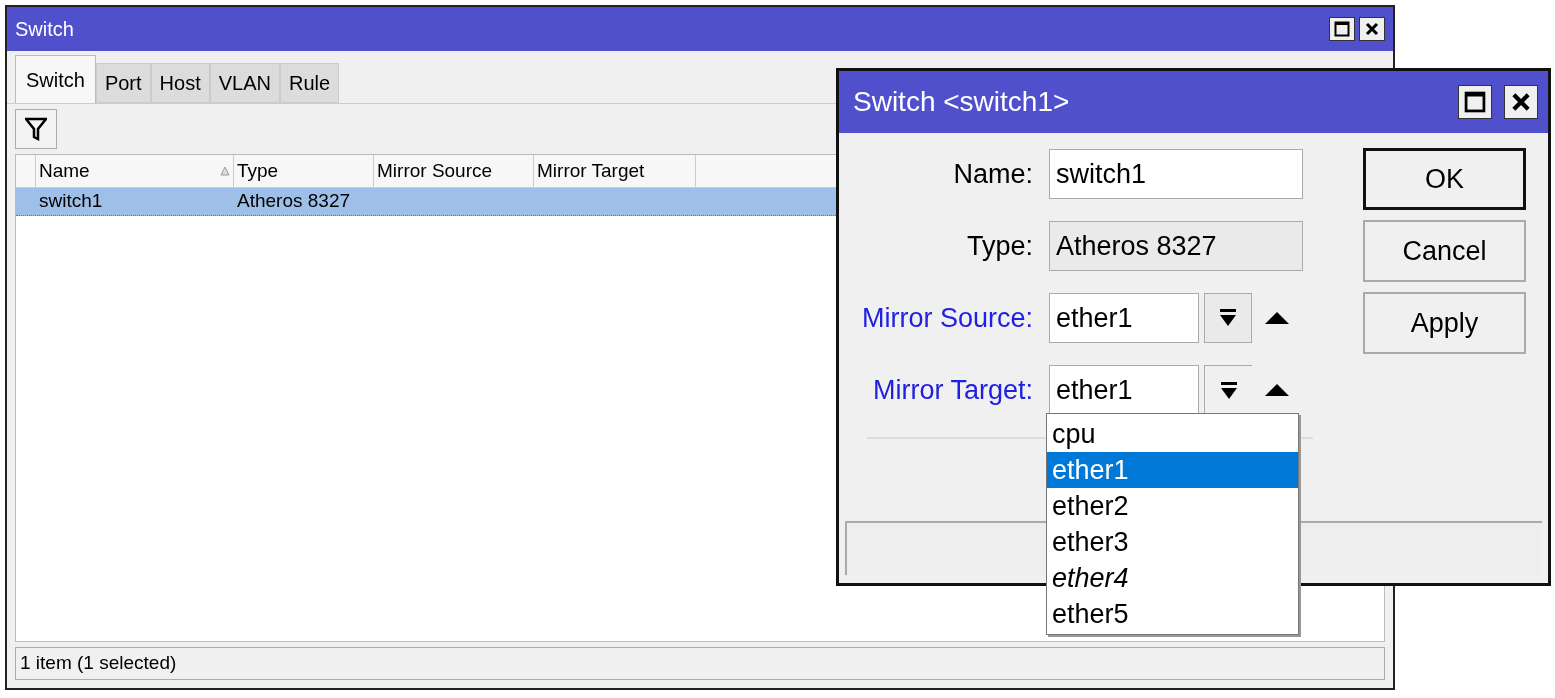 This screenshot has height=698, width=1555. Describe the element at coordinates (1172, 470) in the screenshot. I see `dropdown-option: ether1` at that location.